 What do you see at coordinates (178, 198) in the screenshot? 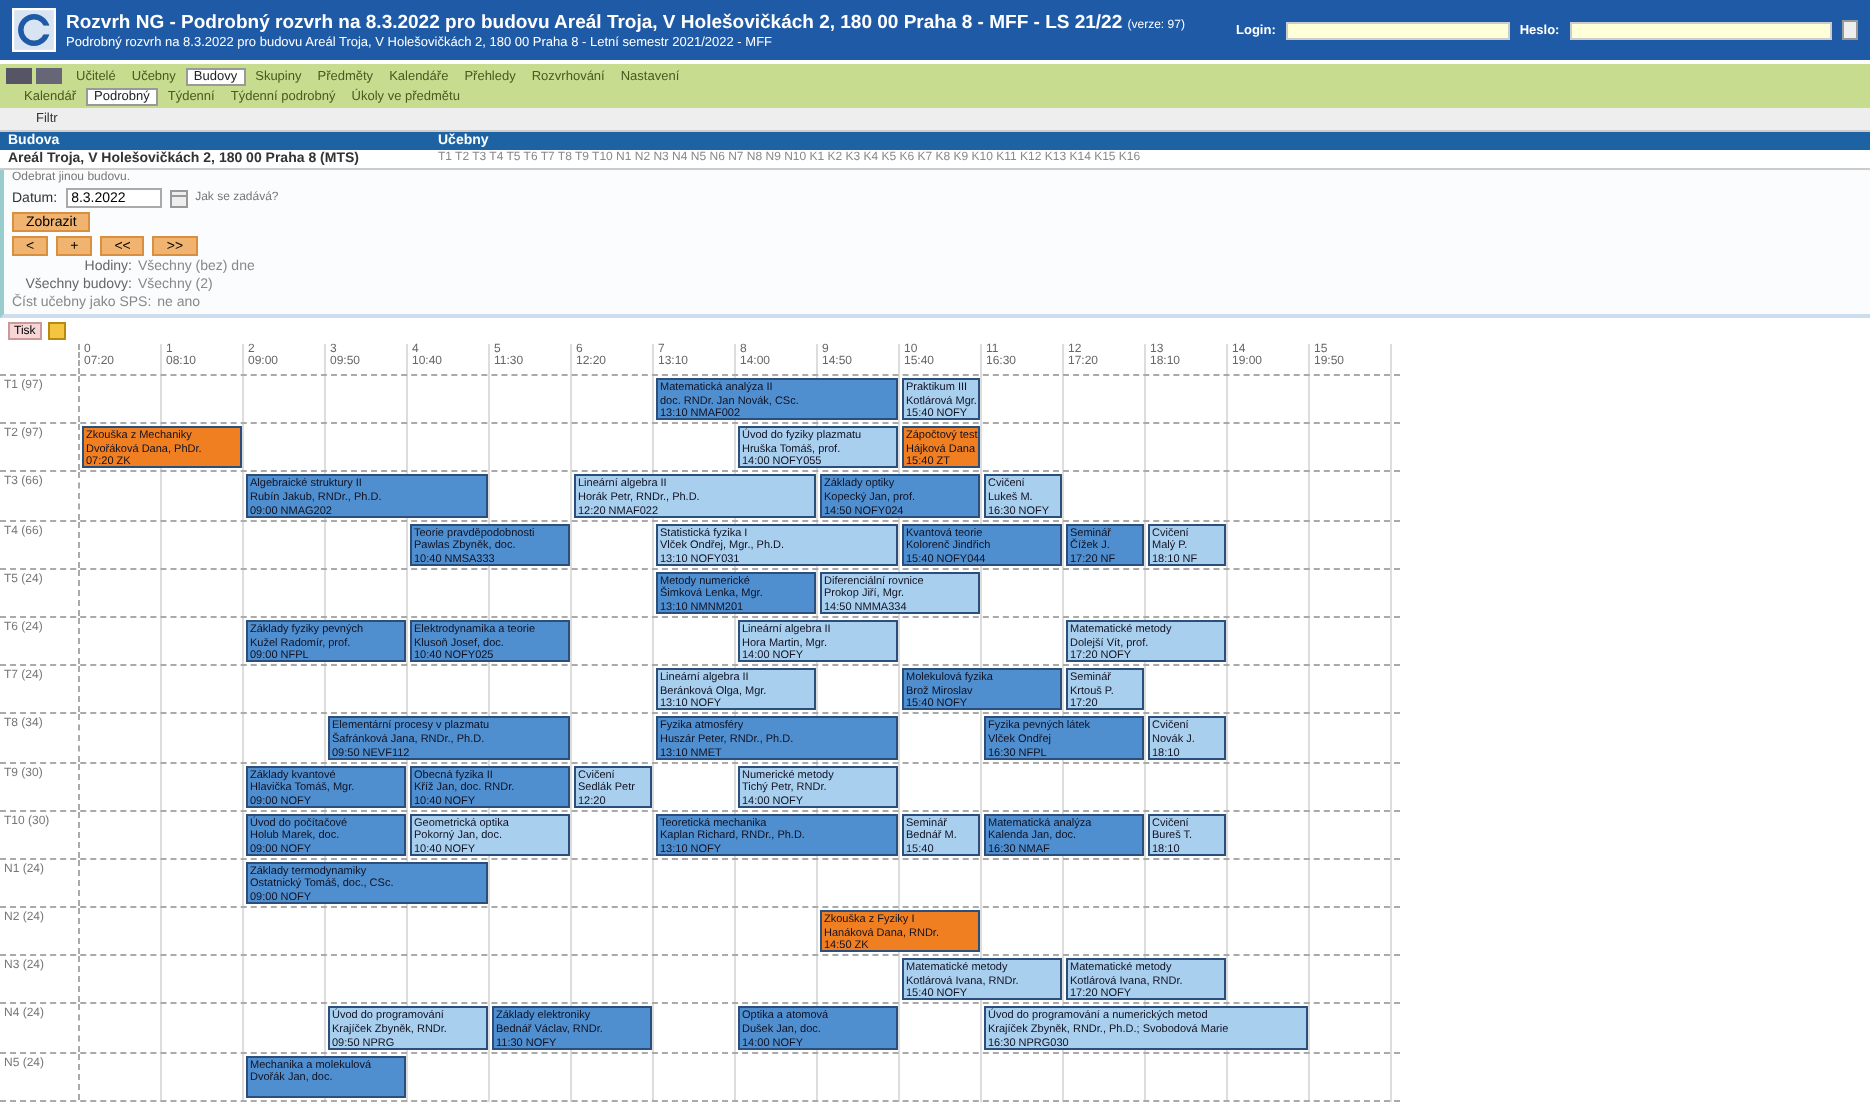
I see `calendar-icon` at bounding box center [178, 198].